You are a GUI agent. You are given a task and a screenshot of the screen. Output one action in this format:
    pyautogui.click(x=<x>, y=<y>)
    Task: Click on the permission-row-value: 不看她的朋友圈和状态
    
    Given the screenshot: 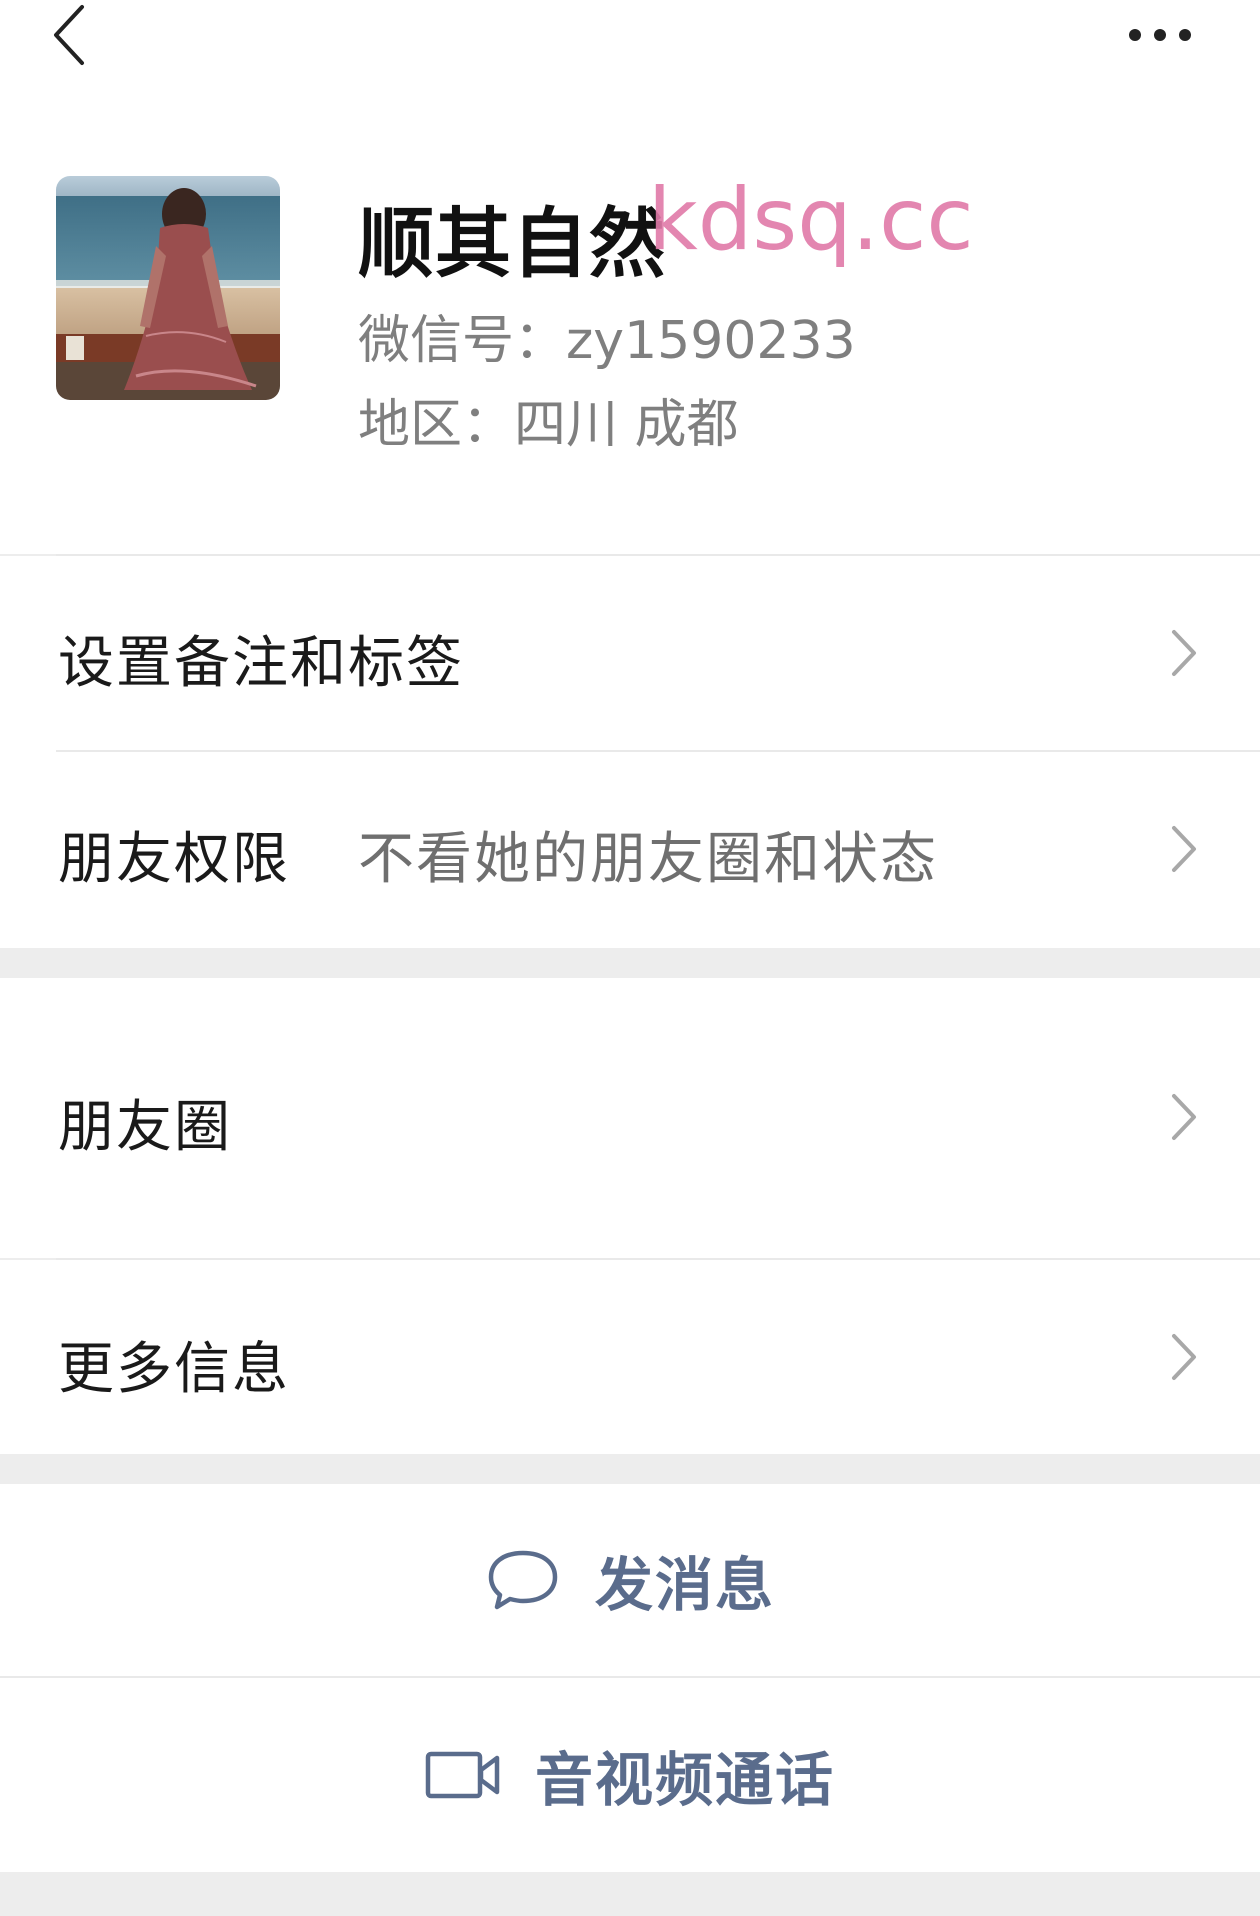 What is the action you would take?
    pyautogui.click(x=648, y=859)
    